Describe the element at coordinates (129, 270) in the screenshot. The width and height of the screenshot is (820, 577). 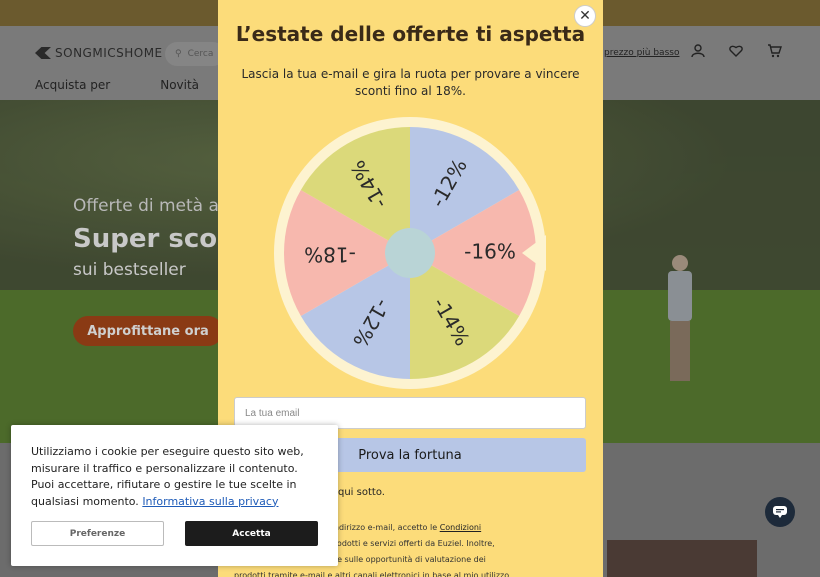
I see `hero-subtitle: sui bestseller` at that location.